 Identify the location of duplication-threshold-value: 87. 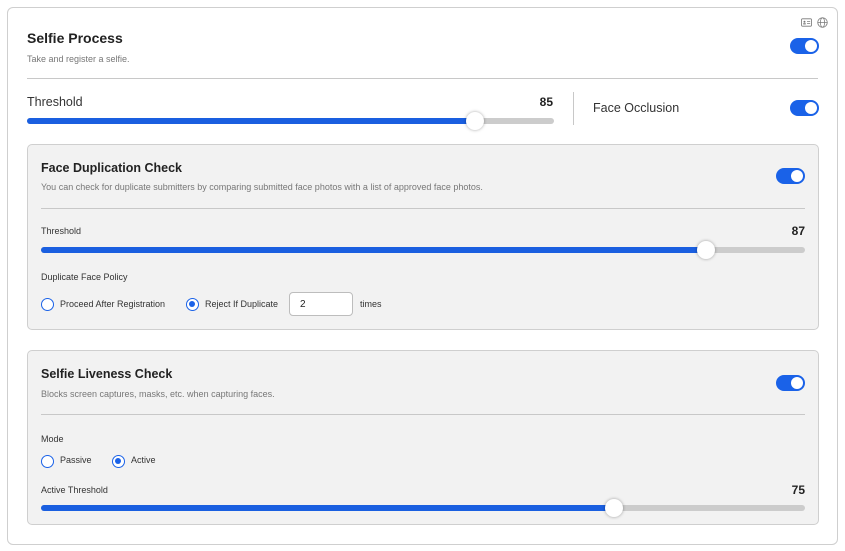
(798, 231).